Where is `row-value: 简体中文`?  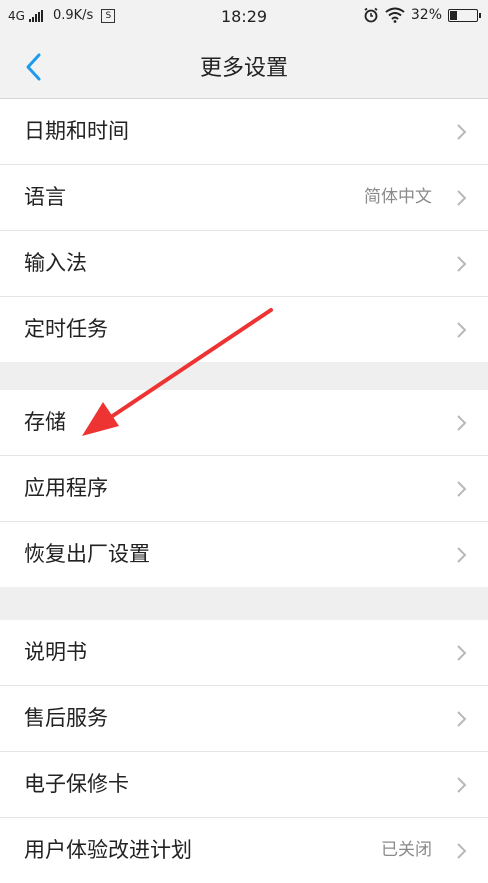 row-value: 简体中文 is located at coordinates (398, 197).